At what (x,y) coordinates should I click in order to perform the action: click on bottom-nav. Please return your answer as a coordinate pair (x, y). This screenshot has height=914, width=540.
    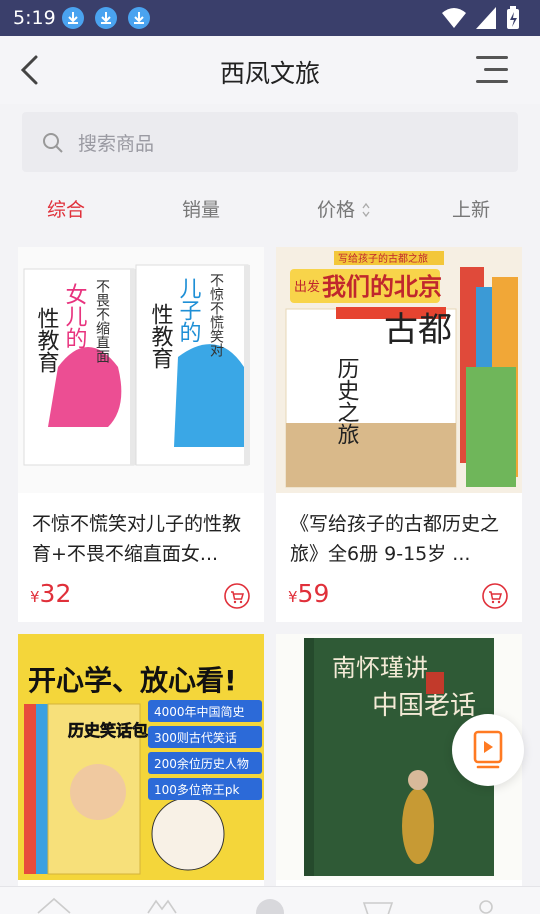
    Looking at the image, I should click on (270, 900).